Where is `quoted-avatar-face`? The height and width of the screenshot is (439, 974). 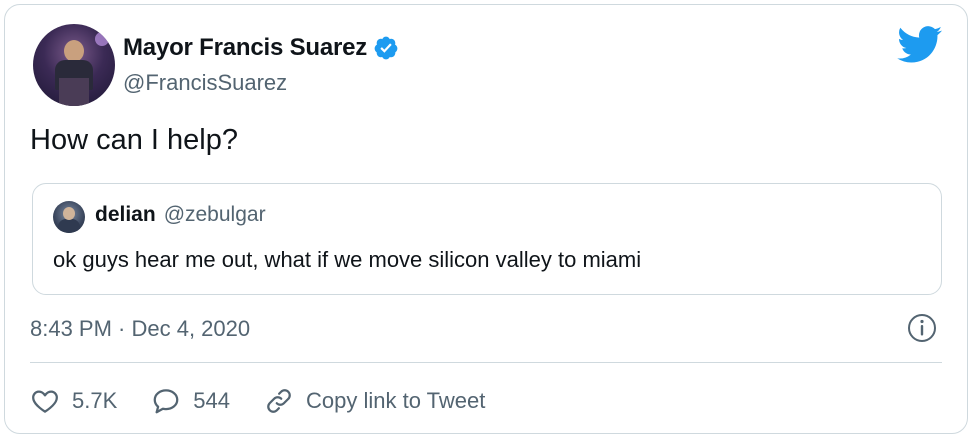
quoted-avatar-face is located at coordinates (69, 213).